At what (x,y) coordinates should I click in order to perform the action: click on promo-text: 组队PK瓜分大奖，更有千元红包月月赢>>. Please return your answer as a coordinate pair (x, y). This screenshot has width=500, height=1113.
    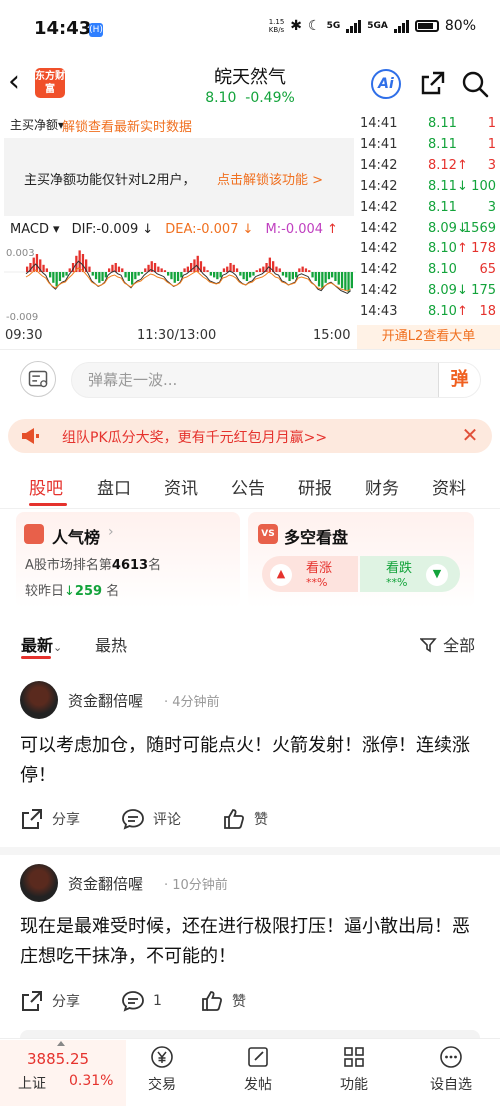
    Looking at the image, I should click on (194, 437).